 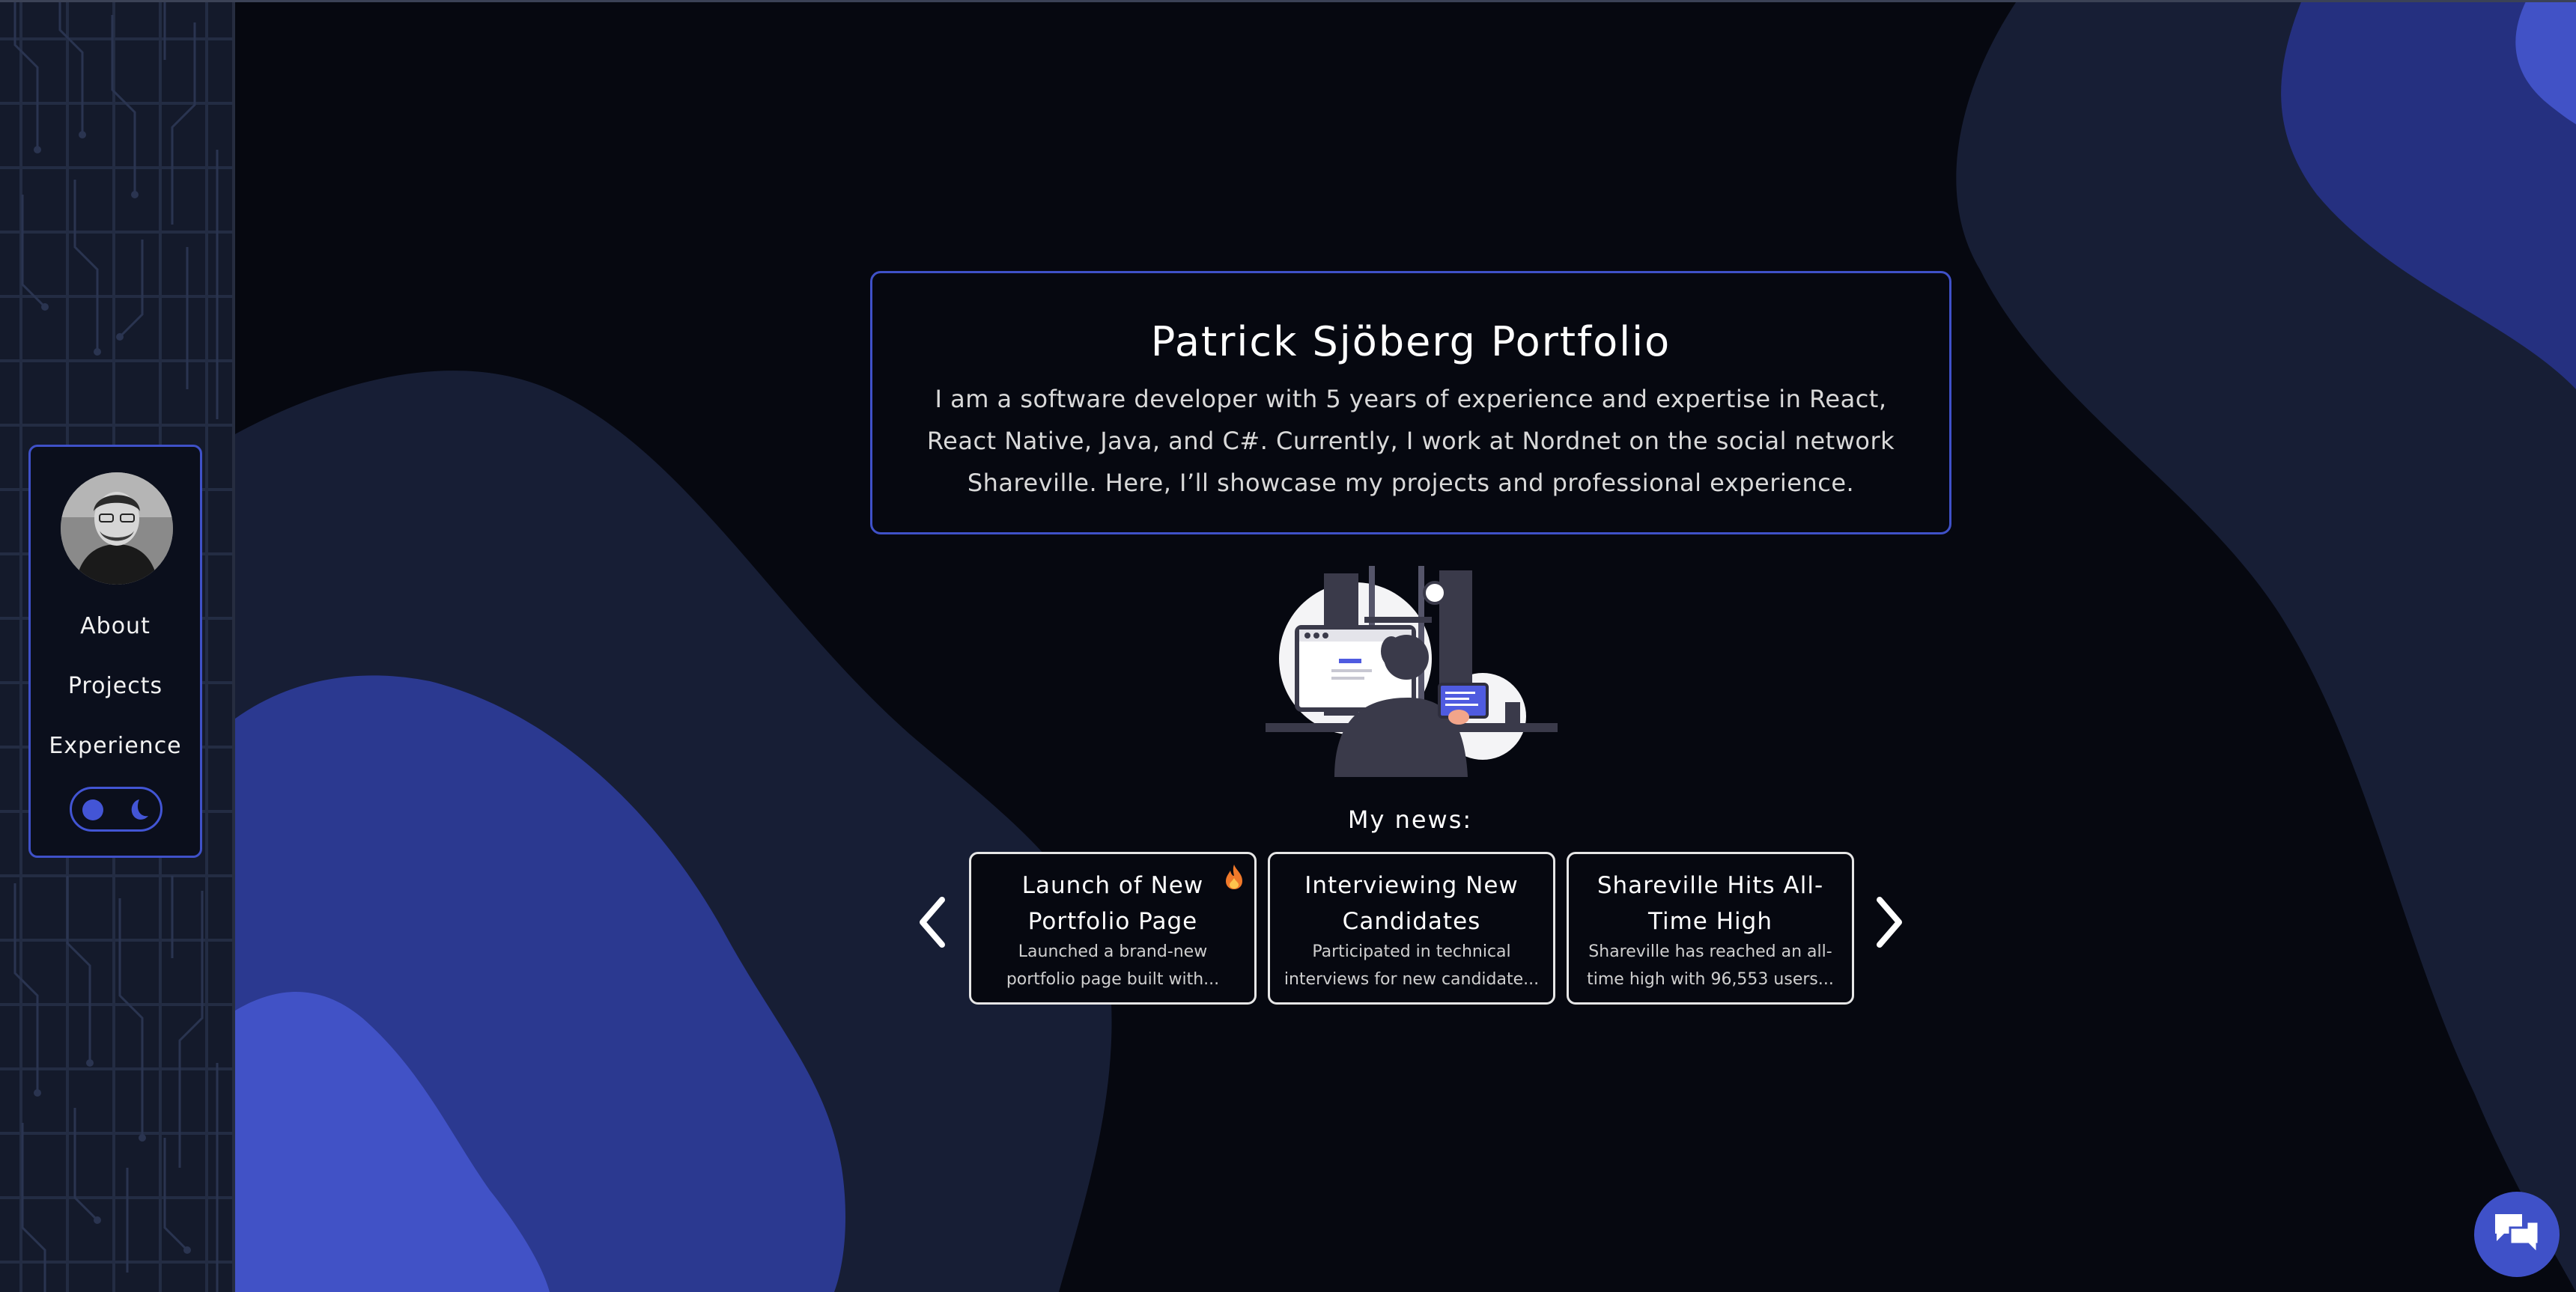 I want to click on page-title: Patrick Sjöberg Portfolio, so click(x=1410, y=342).